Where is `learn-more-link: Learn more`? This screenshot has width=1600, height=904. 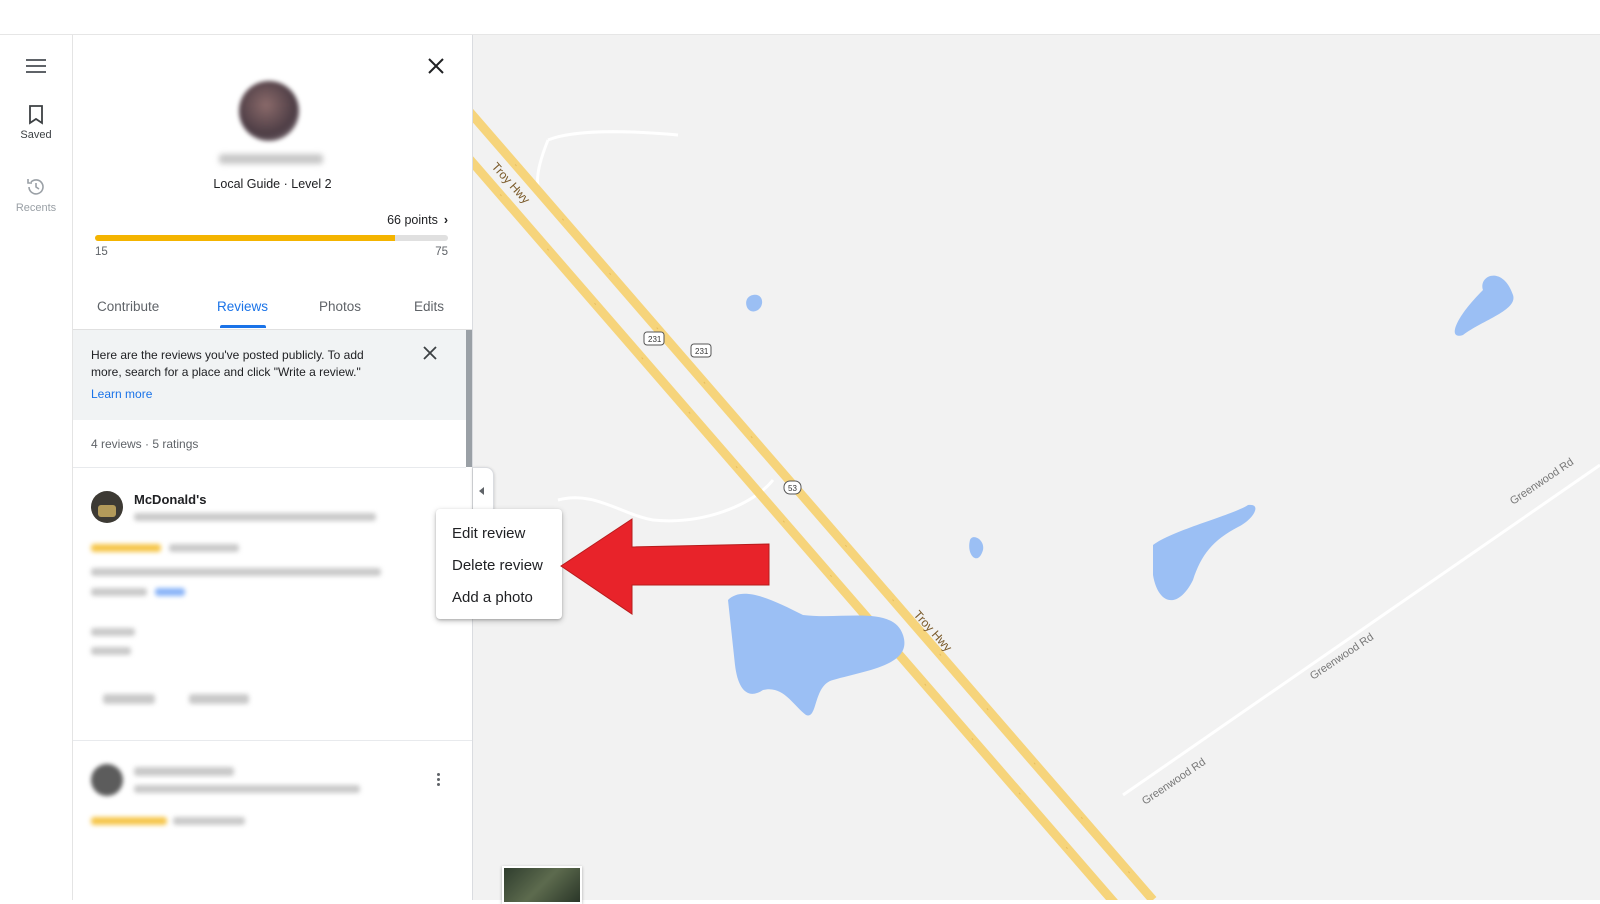
learn-more-link: Learn more is located at coordinates (121, 394).